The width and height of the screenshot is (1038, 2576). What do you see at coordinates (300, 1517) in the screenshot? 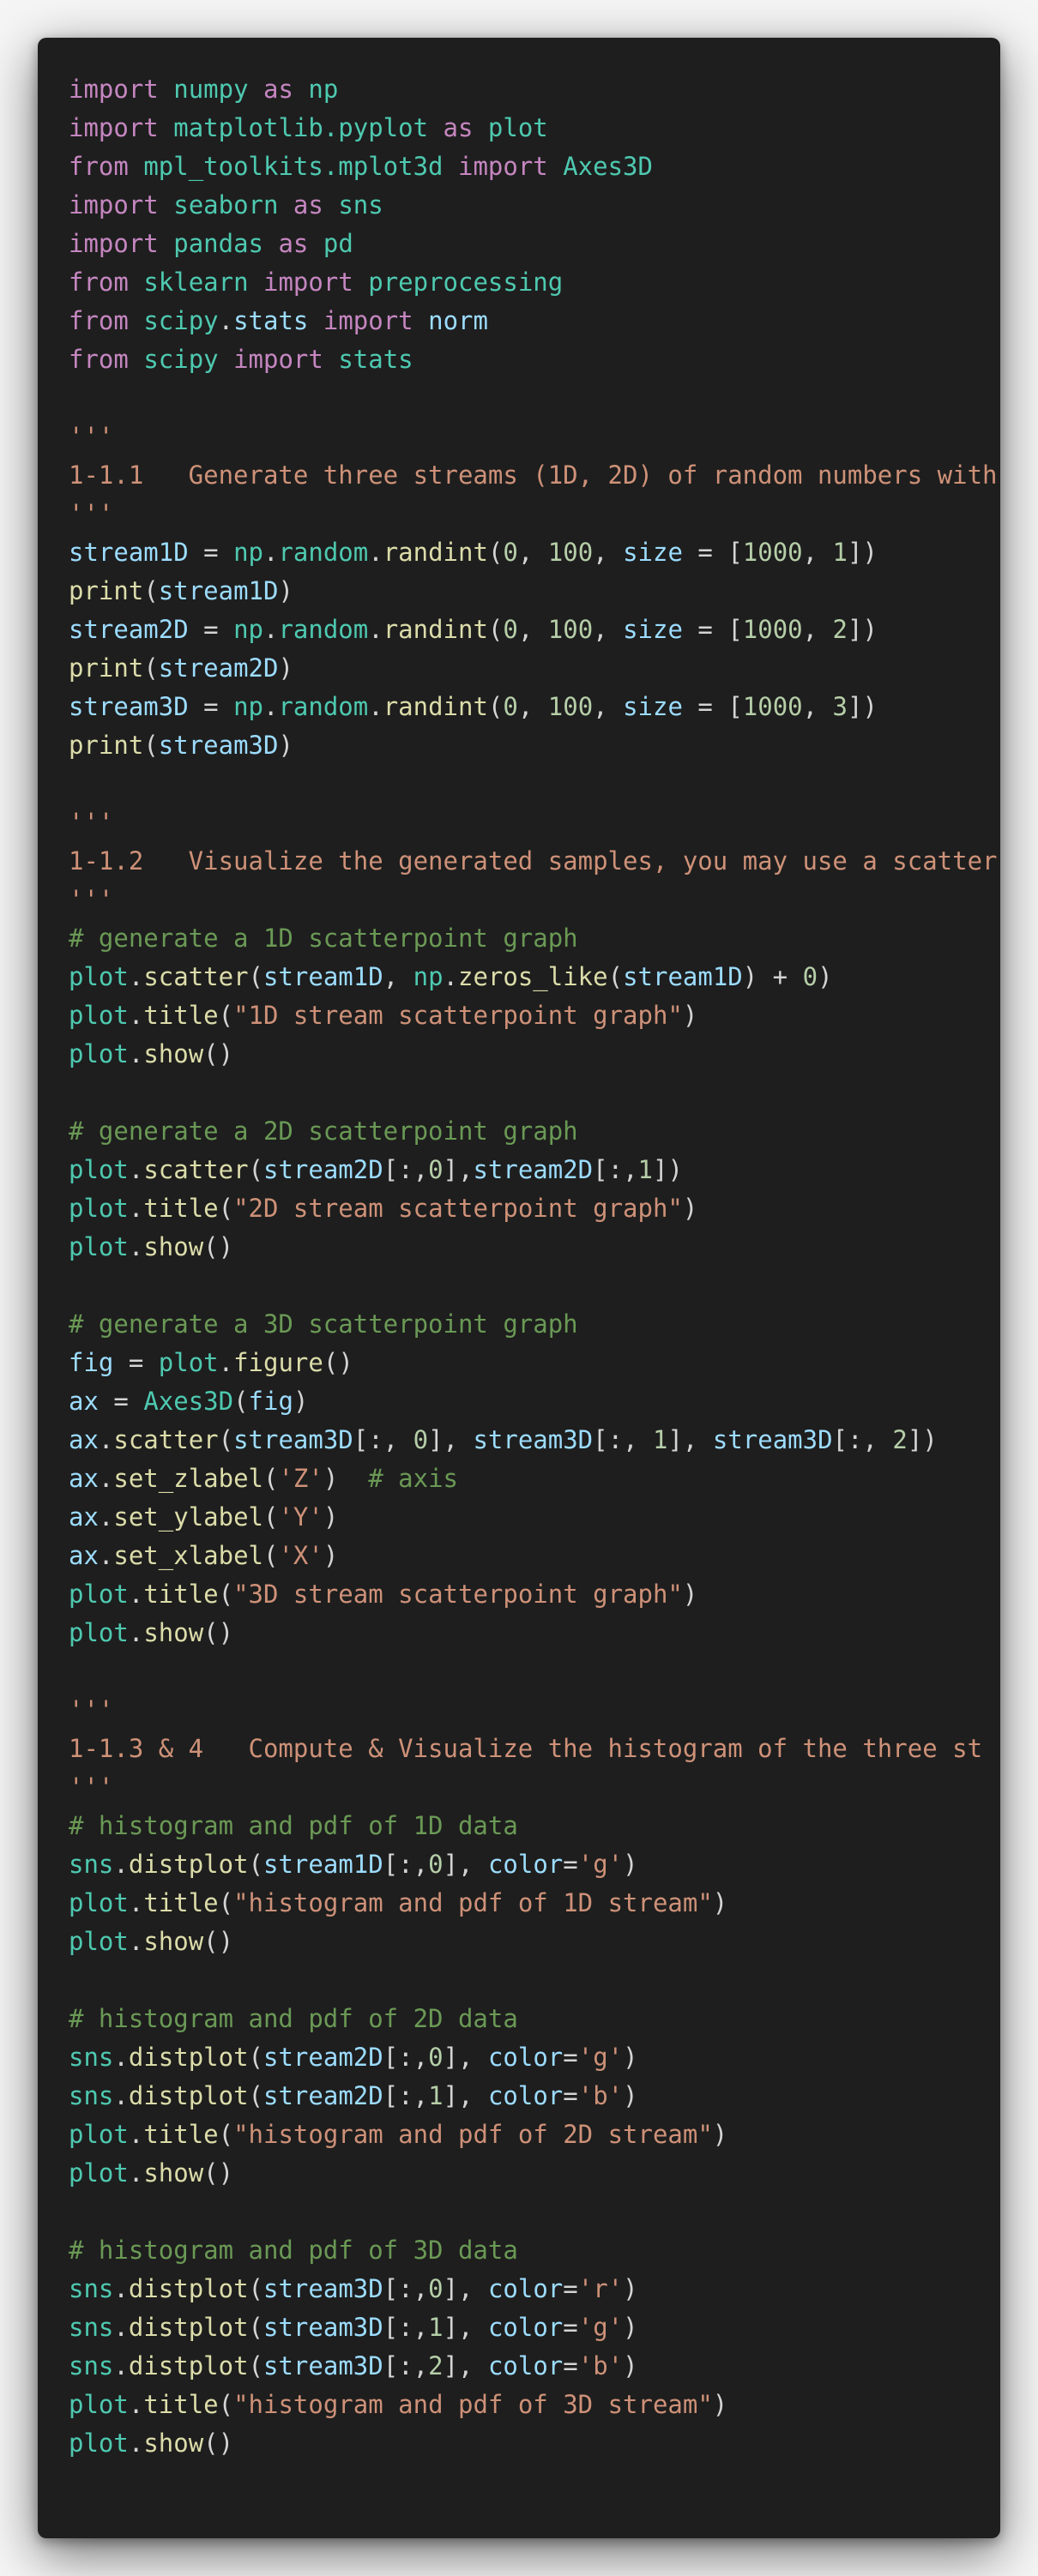
I see `code-token: 'Y'` at bounding box center [300, 1517].